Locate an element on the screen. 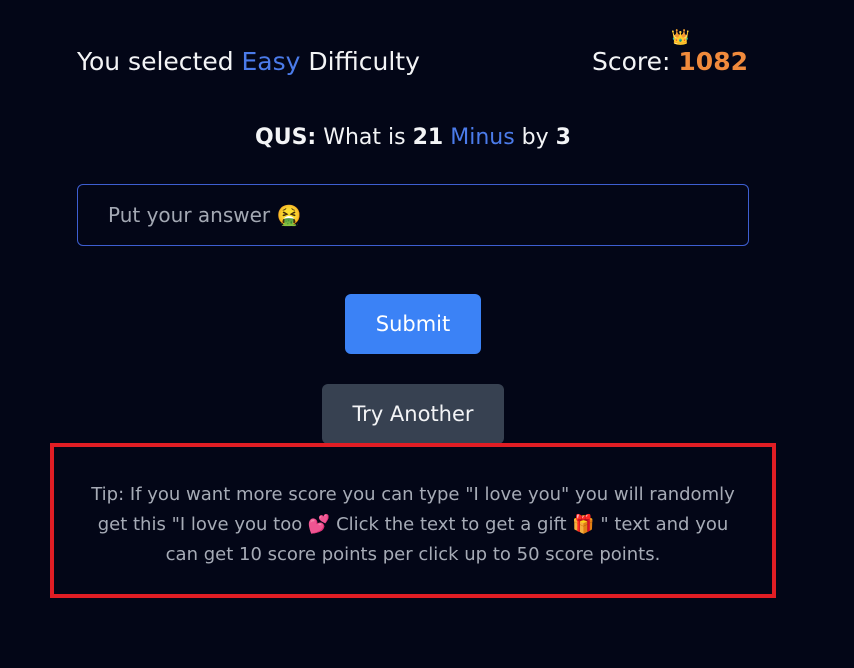 The height and width of the screenshot is (668, 854). question-number-2: 3 is located at coordinates (563, 137).